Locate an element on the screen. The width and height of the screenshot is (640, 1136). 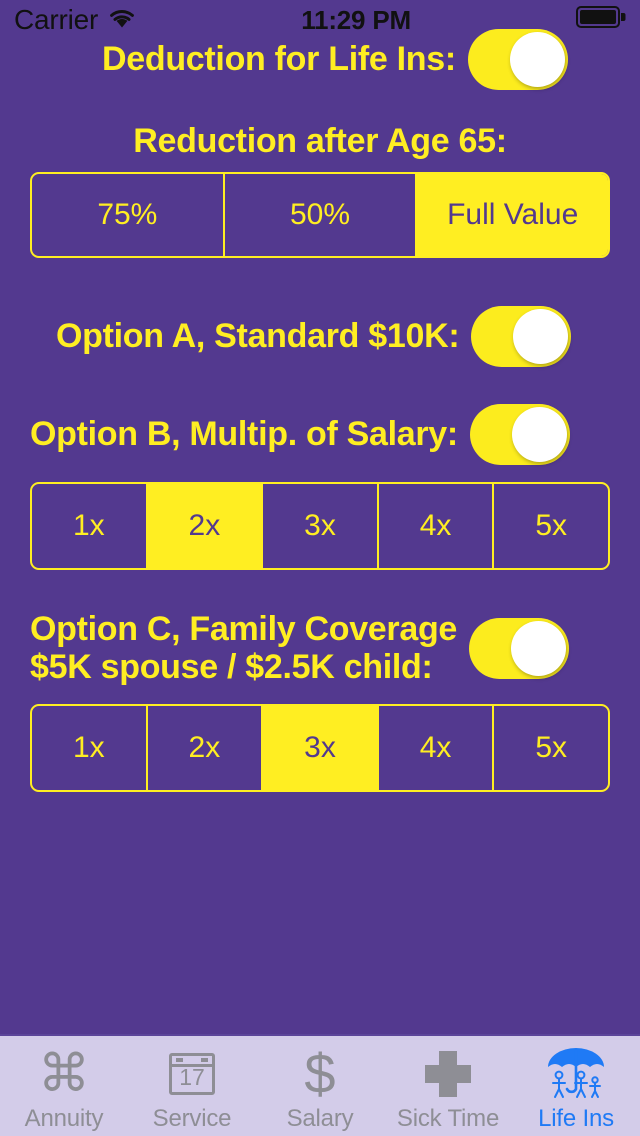
option-a-row: Option A, Standard $10K: is located at coordinates (314, 336).